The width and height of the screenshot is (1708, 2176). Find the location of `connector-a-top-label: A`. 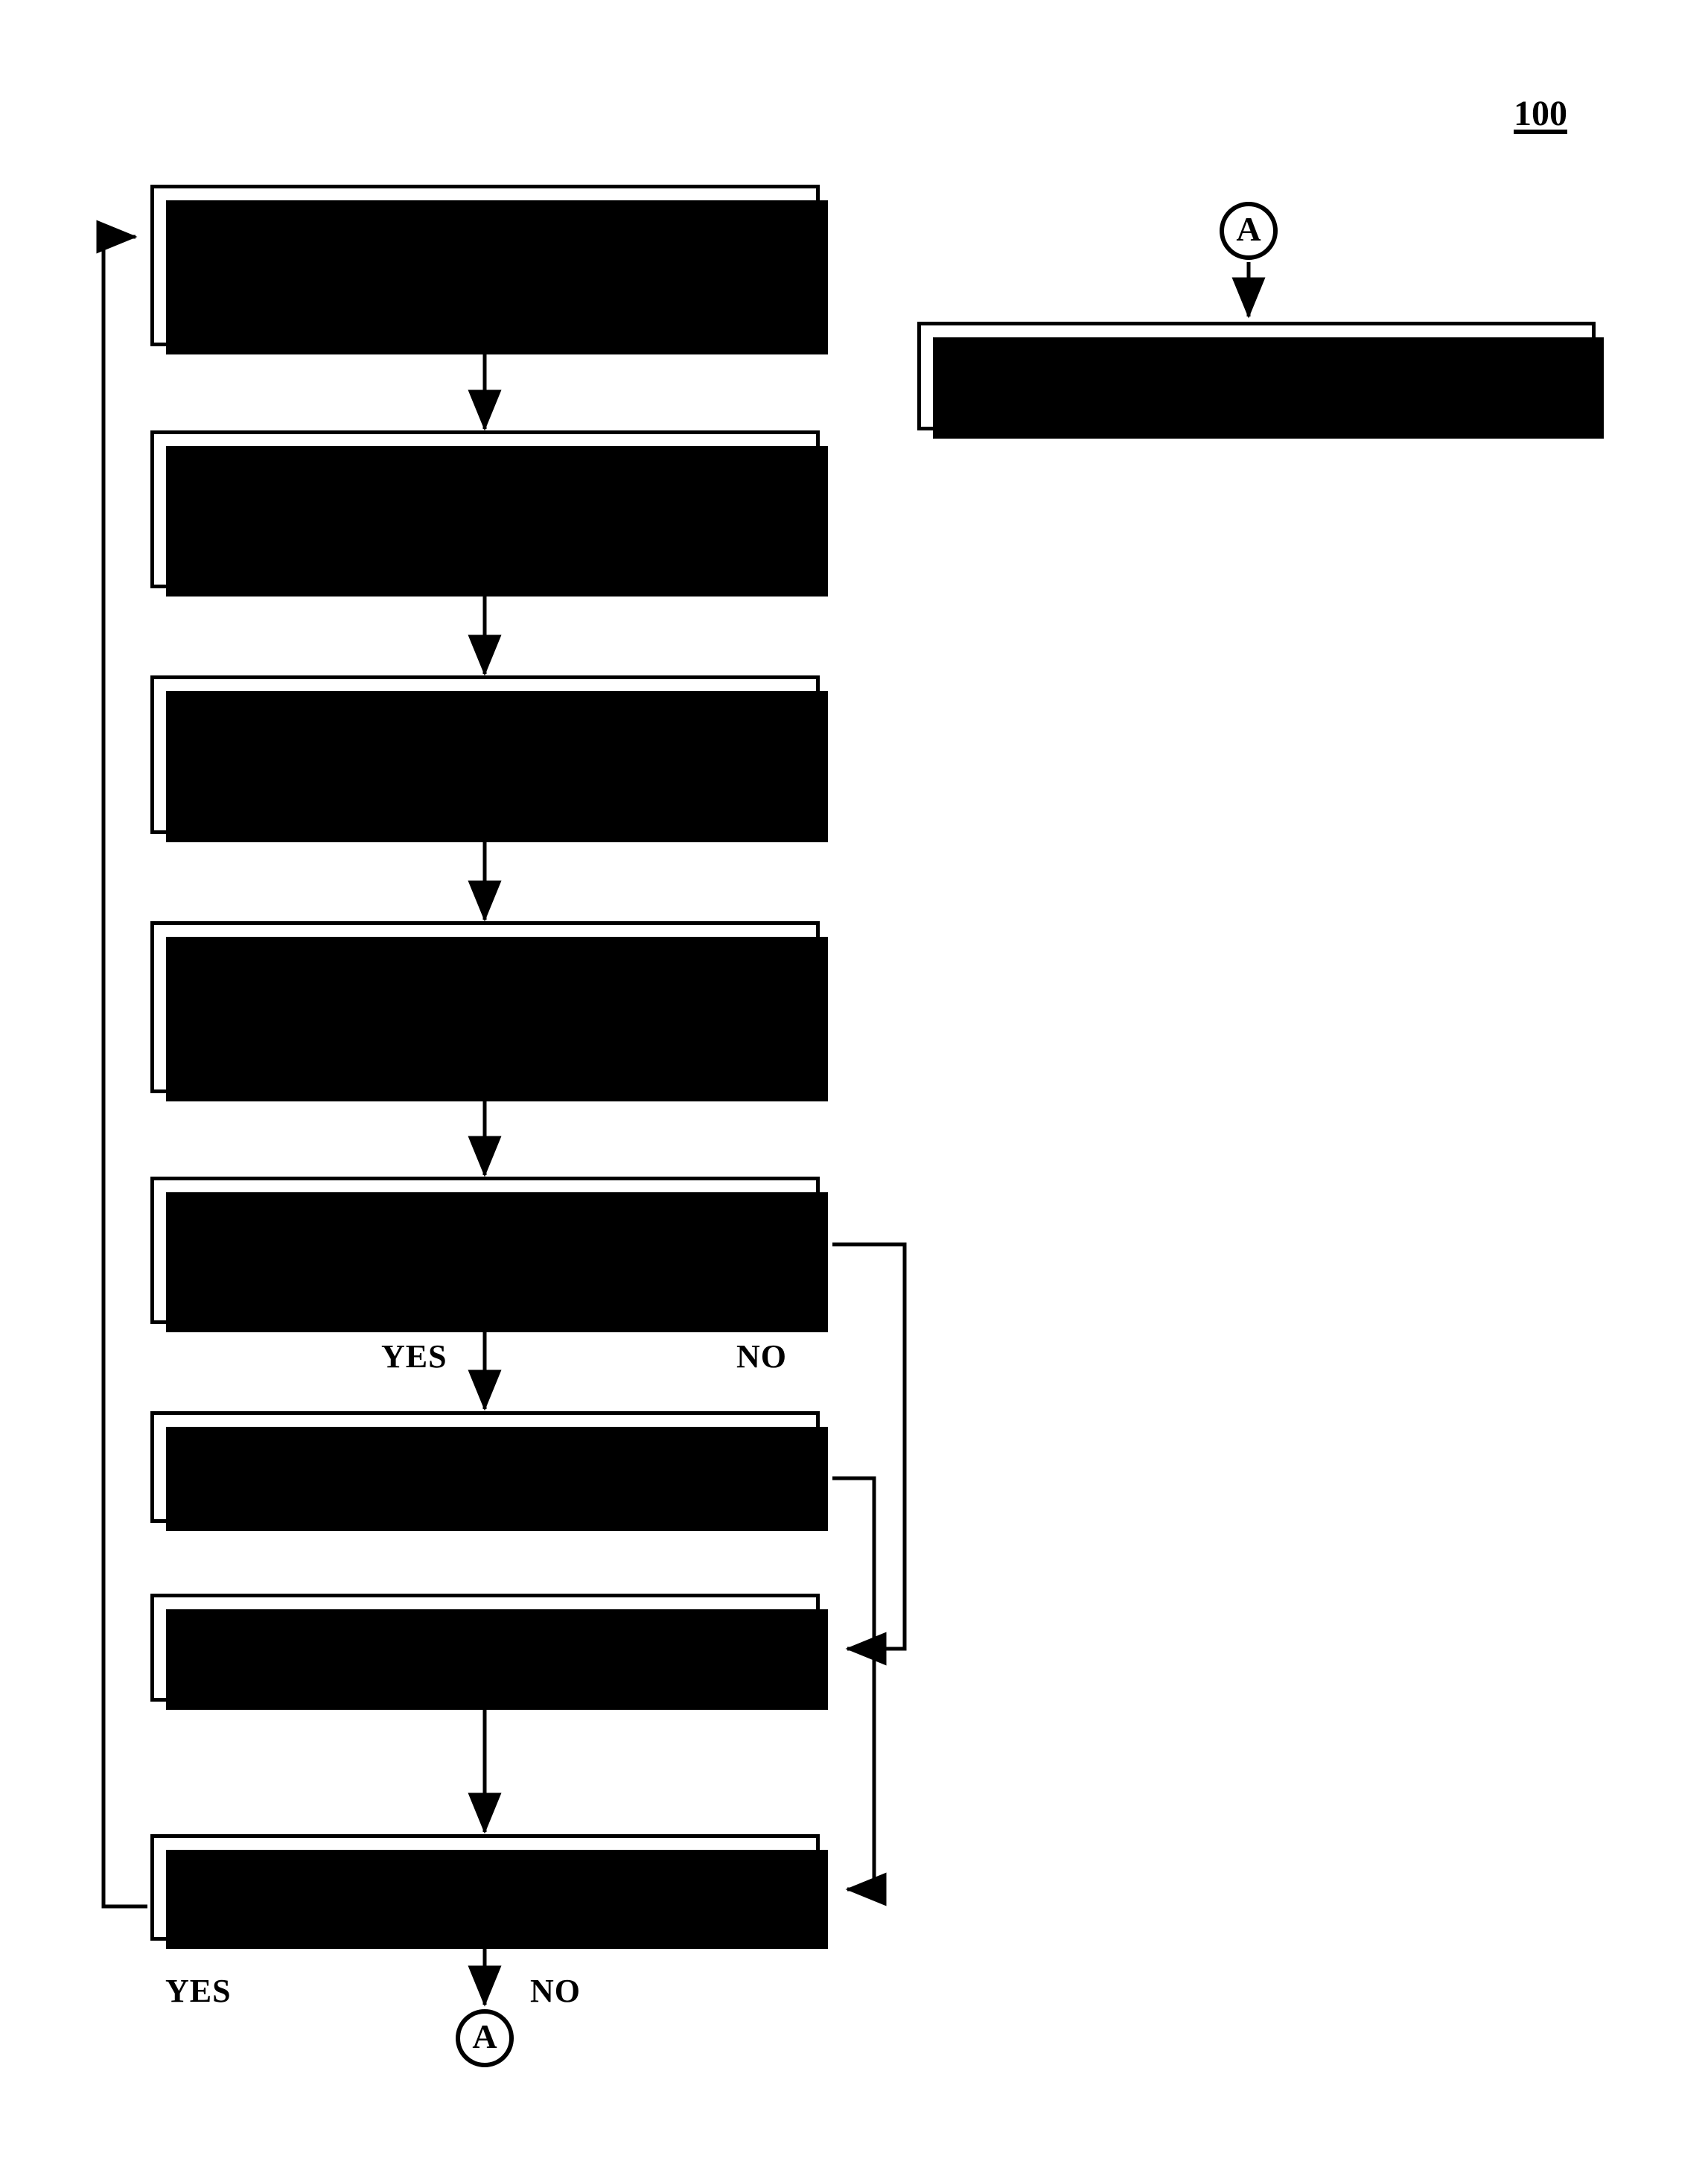

connector-a-top-label: A is located at coordinates (1248, 229).